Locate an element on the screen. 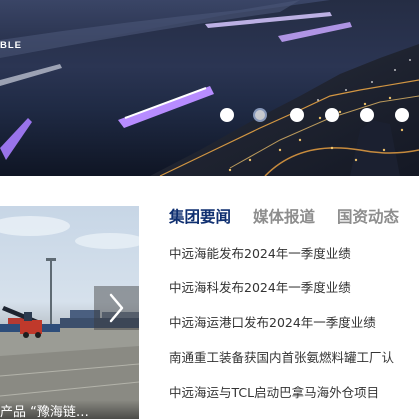 The height and width of the screenshot is (420, 419). slide-indicators is located at coordinates (319, 116).